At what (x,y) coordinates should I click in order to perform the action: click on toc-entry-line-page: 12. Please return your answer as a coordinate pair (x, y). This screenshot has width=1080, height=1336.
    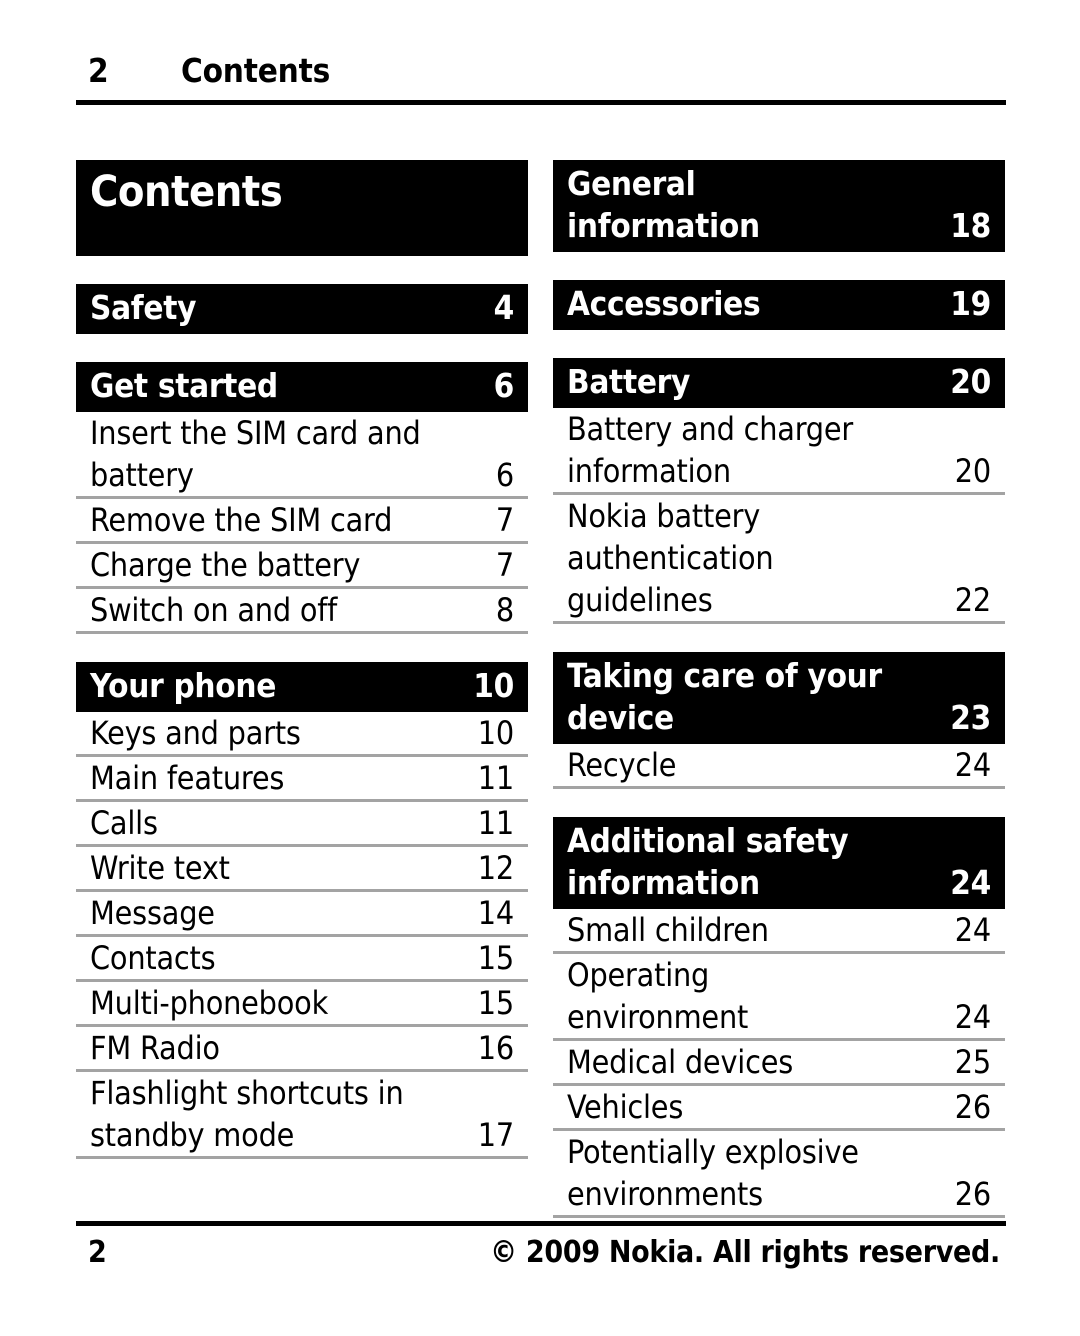
    Looking at the image, I should click on (495, 868).